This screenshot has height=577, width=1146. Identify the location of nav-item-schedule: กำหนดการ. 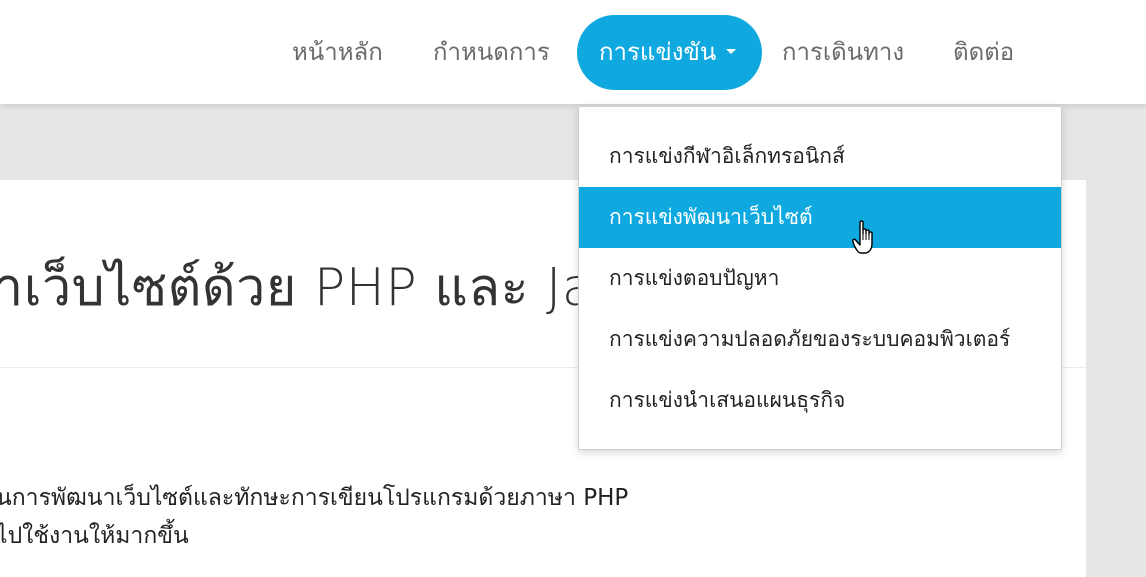
(491, 52).